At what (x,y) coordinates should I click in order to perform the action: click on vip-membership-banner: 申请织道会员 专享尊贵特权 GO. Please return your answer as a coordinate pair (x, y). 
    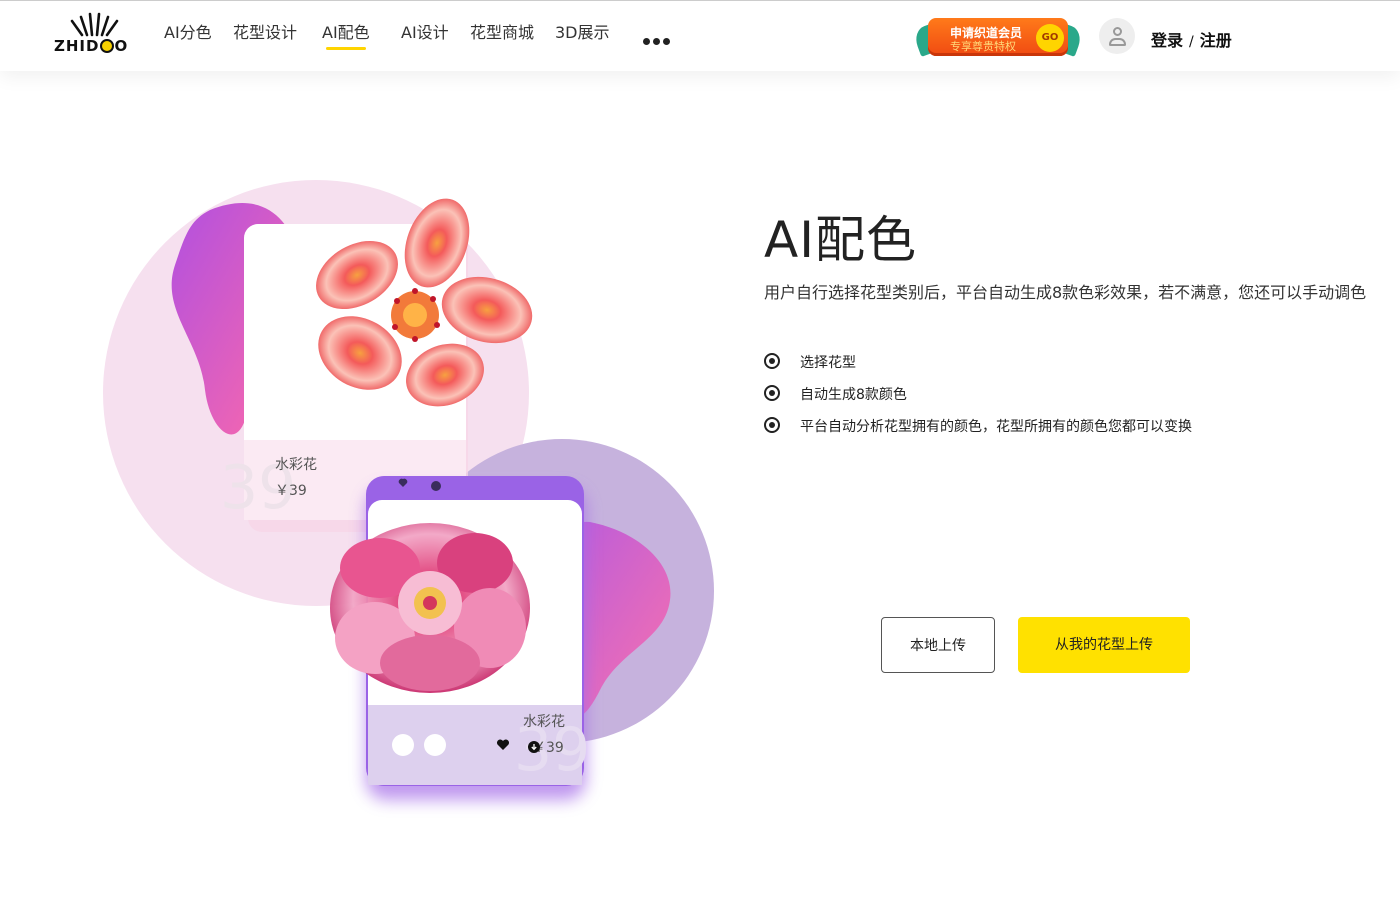
    Looking at the image, I should click on (998, 37).